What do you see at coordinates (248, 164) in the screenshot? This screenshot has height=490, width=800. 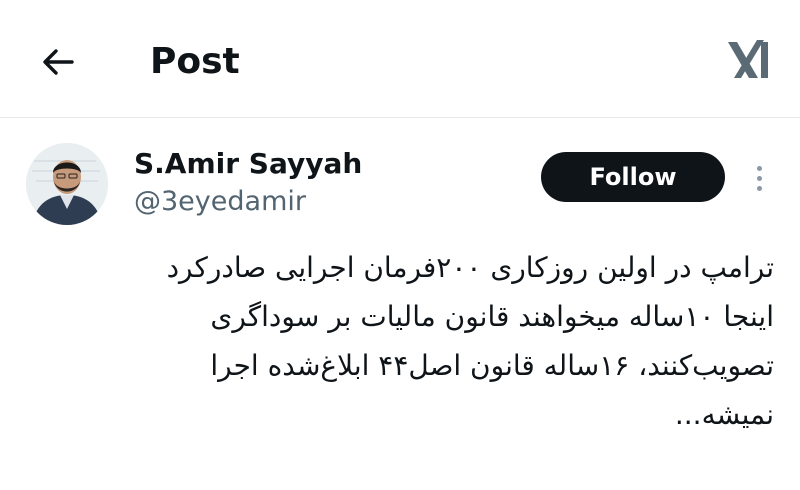 I see `author-name: S.Amir Sayyah` at bounding box center [248, 164].